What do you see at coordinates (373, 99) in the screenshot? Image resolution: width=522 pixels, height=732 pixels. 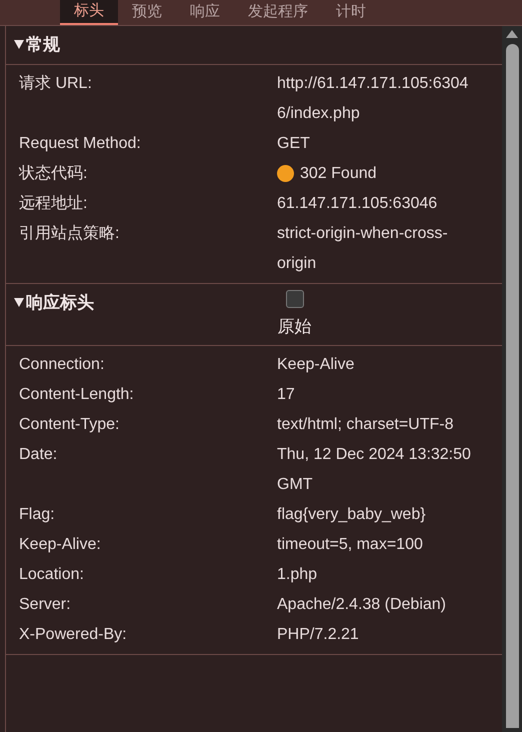 I see `header-value: http://61.147.171.105:63046/index.php` at bounding box center [373, 99].